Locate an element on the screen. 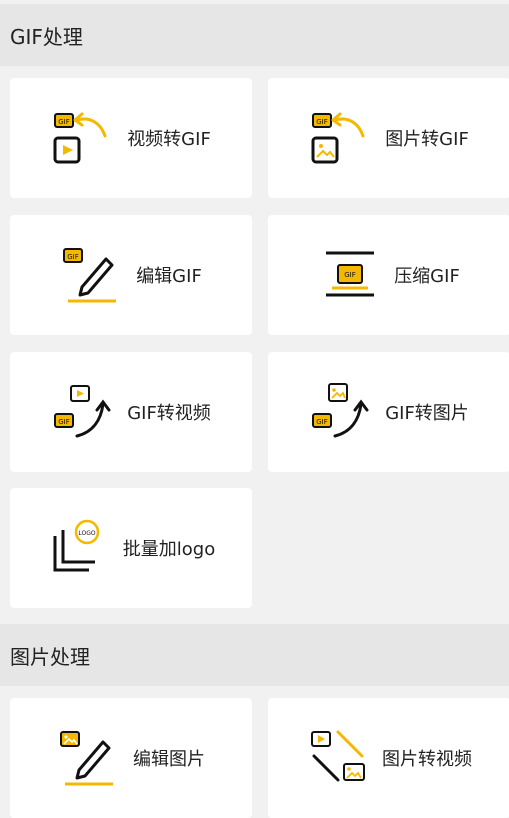 The image size is (509, 818). image-to-gif-card: GIF 图片转GIF is located at coordinates (388, 138).